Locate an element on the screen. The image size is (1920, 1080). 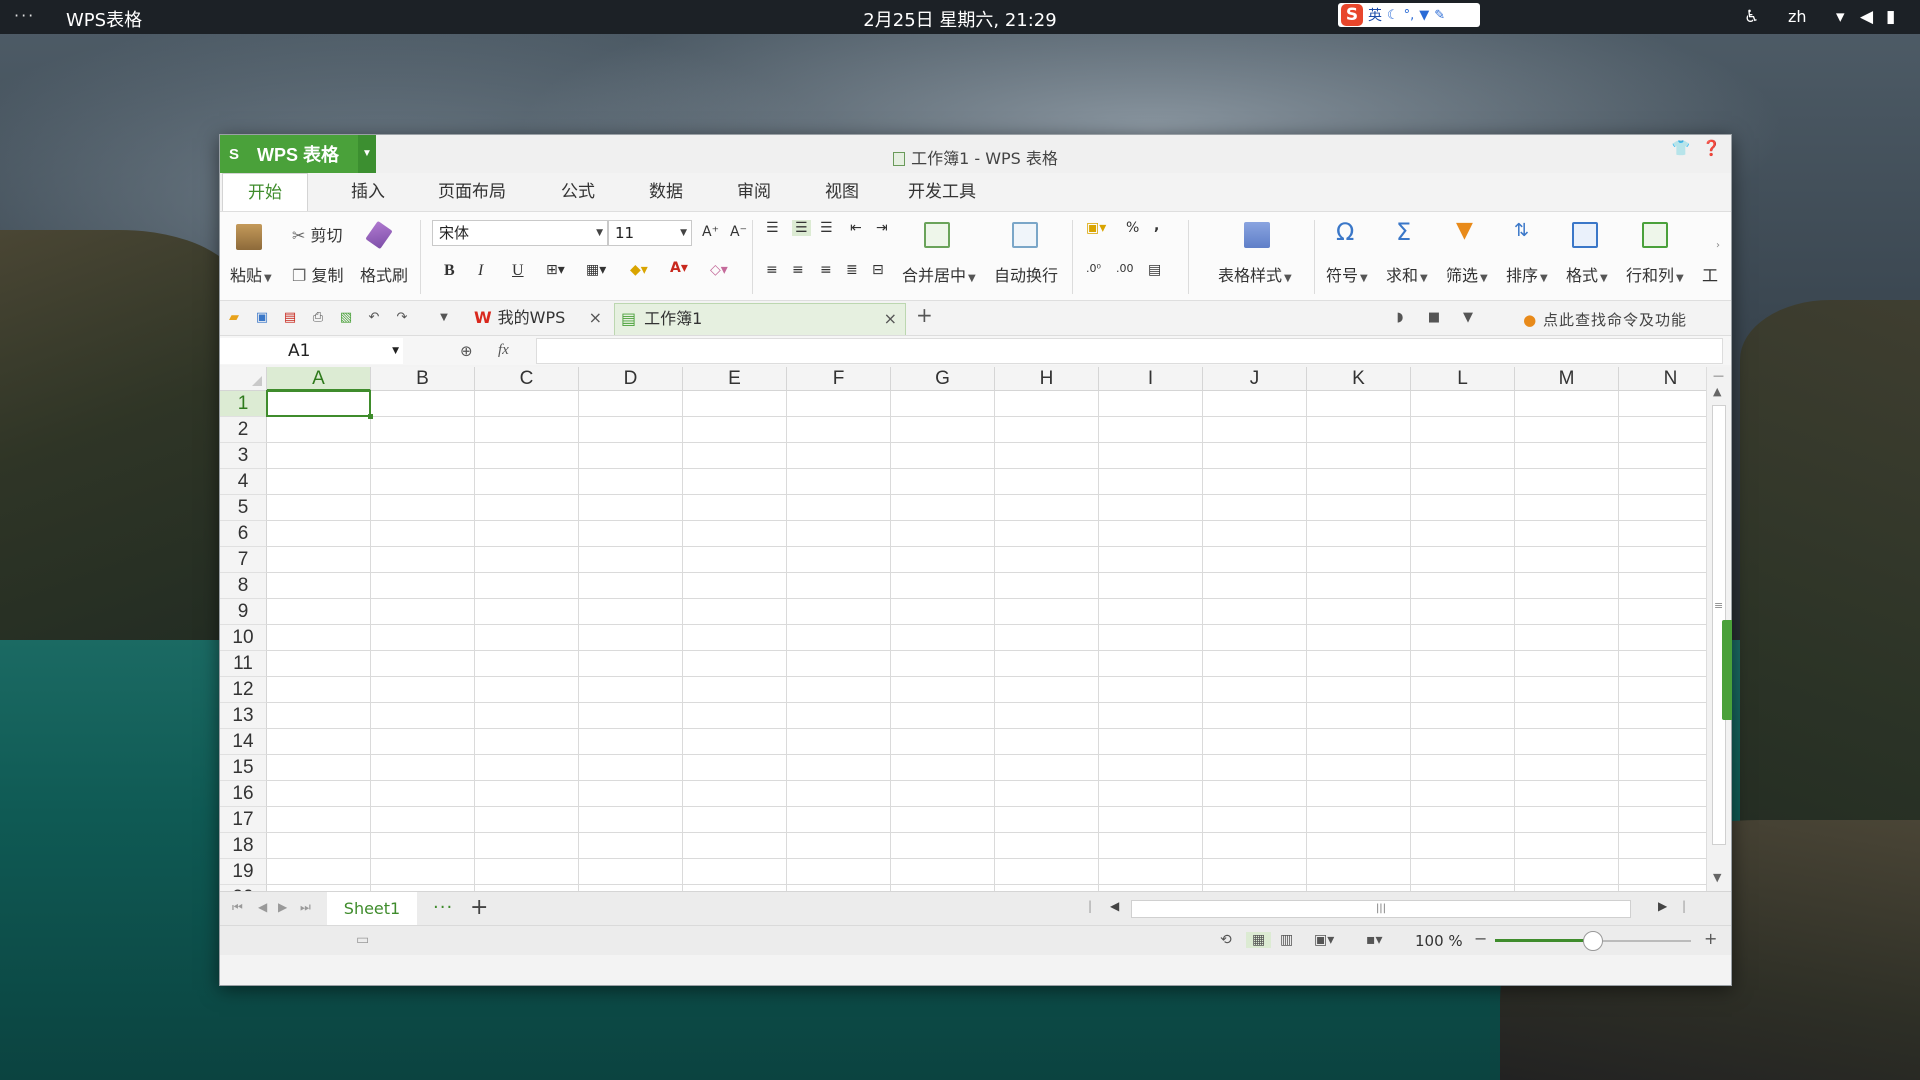
paste-button: 粘贴 ▼ is located at coordinates (251, 274).